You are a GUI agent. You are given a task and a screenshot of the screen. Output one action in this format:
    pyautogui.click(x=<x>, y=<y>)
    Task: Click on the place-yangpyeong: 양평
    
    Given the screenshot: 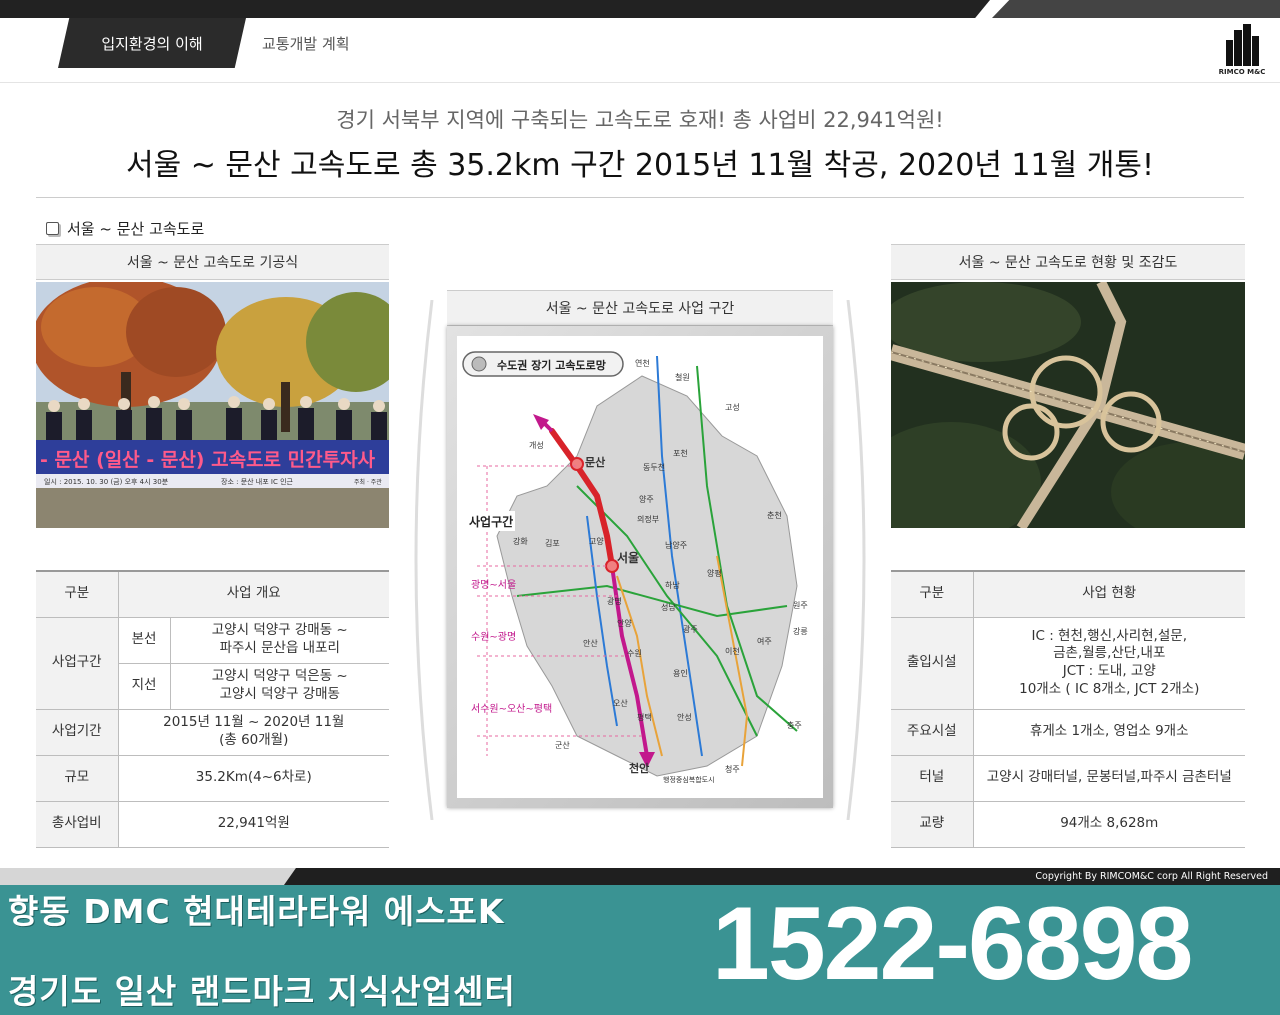 What is the action you would take?
    pyautogui.click(x=714, y=573)
    